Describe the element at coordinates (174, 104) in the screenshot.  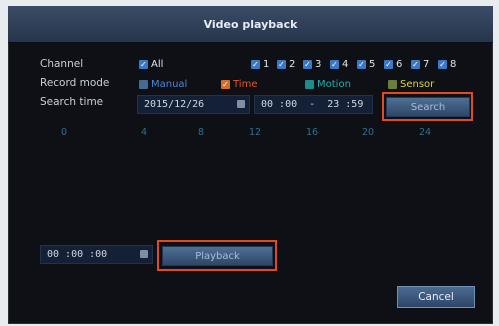
I see `search-date-value: 2015/12/26` at that location.